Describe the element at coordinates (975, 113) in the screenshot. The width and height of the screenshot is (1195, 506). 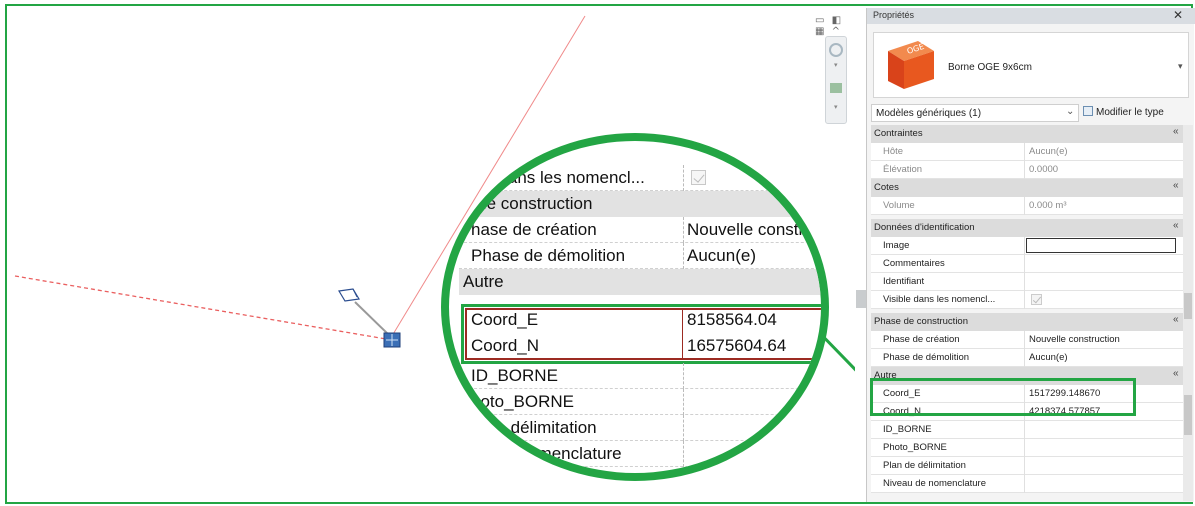
I see `category-filter-select: Modèles génériques (1) ⌄` at that location.